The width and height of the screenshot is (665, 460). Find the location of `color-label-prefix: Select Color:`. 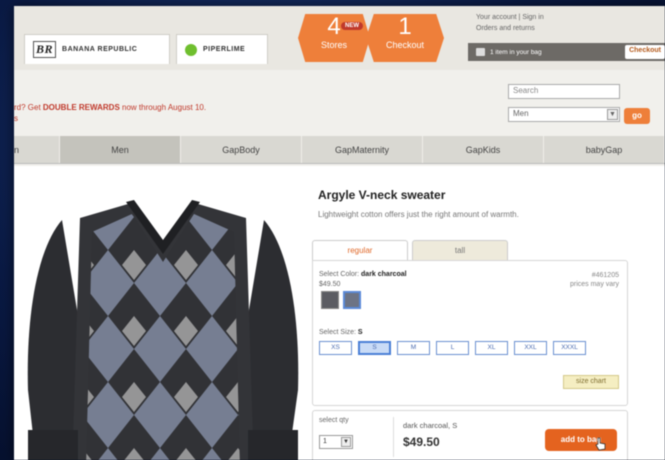

color-label-prefix: Select Color: is located at coordinates (340, 274).